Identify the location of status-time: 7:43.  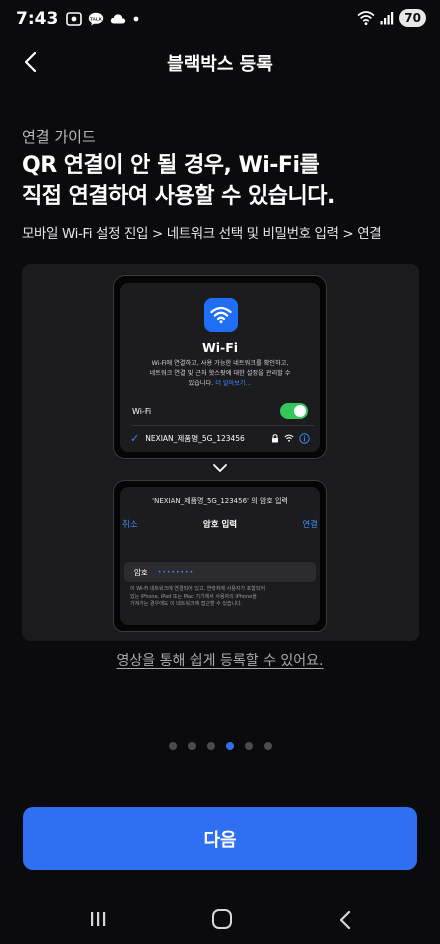
(37, 19).